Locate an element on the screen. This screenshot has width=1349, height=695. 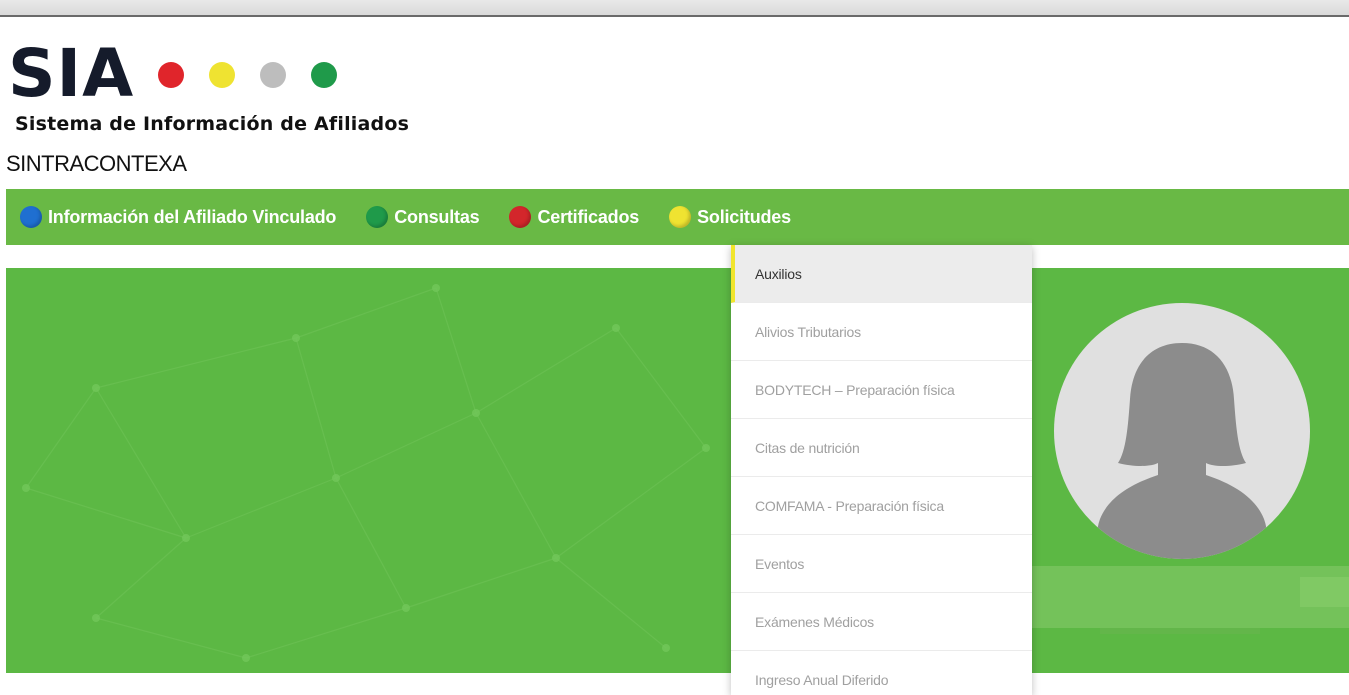
user-silhouette-icon is located at coordinates (1182, 451).